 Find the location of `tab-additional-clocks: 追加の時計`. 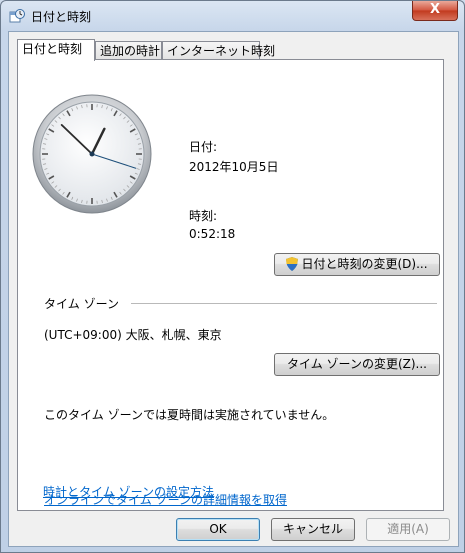

tab-additional-clocks: 追加の時計 is located at coordinates (128, 50).